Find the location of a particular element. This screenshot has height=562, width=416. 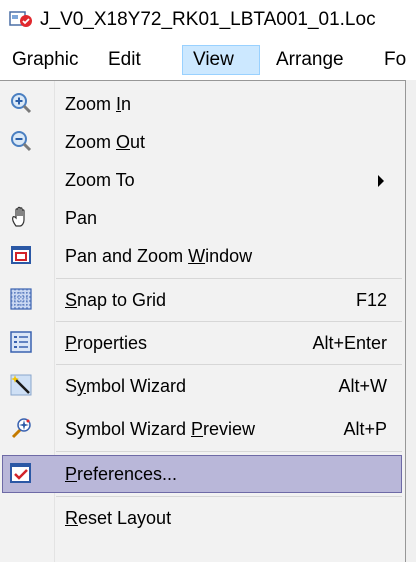

menu-graphic: Graphic is located at coordinates (45, 60).